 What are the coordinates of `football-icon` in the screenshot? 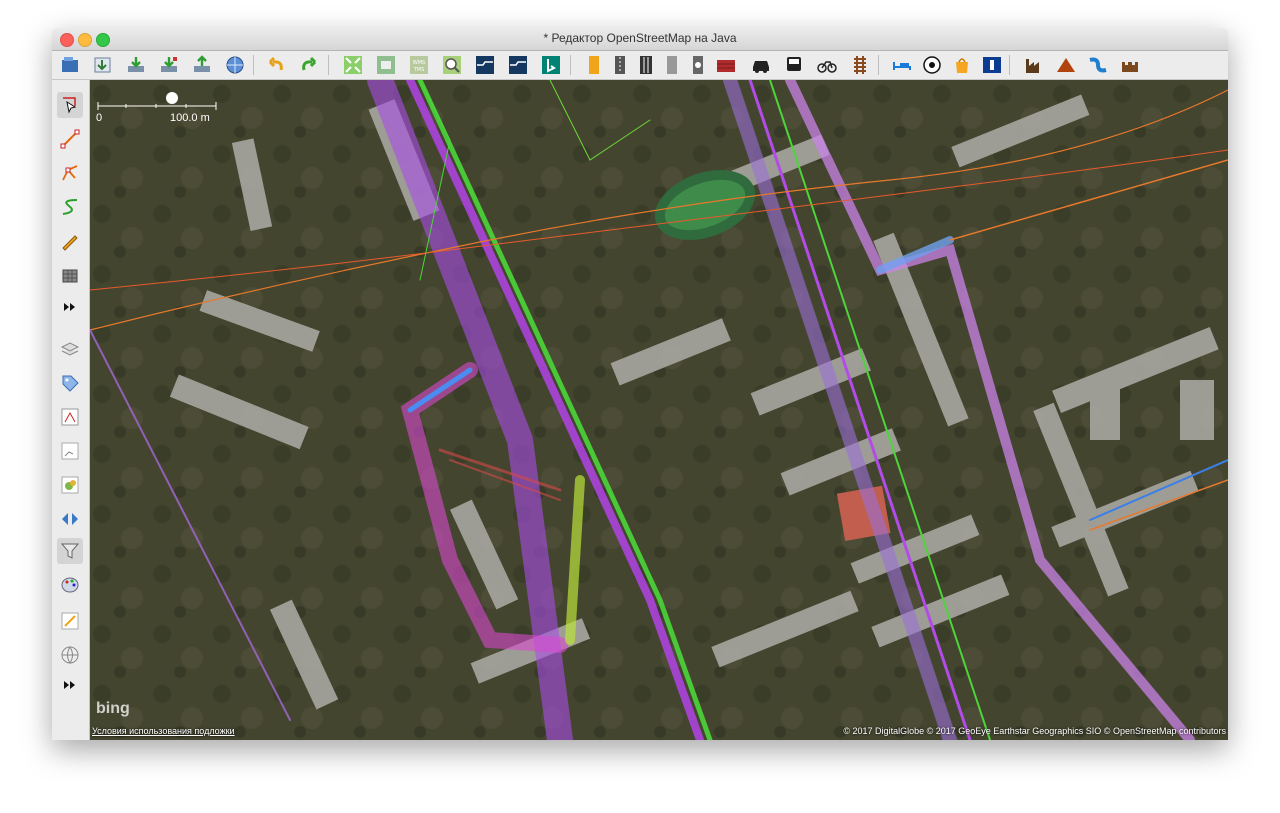 It's located at (932, 65).